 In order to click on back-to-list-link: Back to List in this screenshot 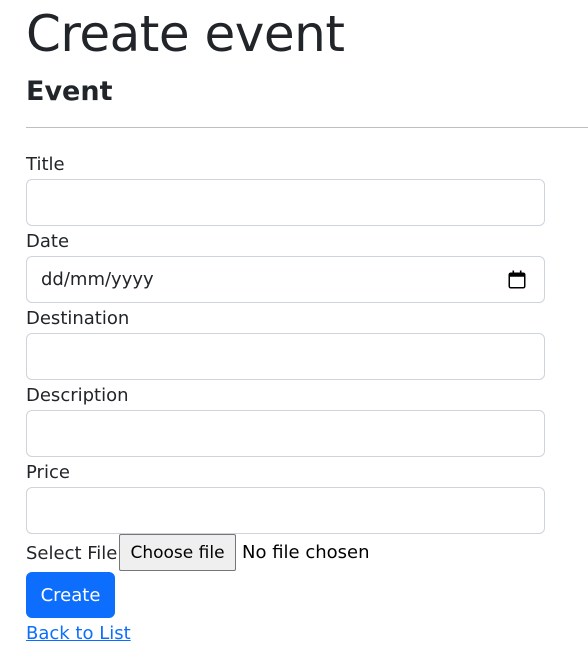, I will do `click(78, 634)`.